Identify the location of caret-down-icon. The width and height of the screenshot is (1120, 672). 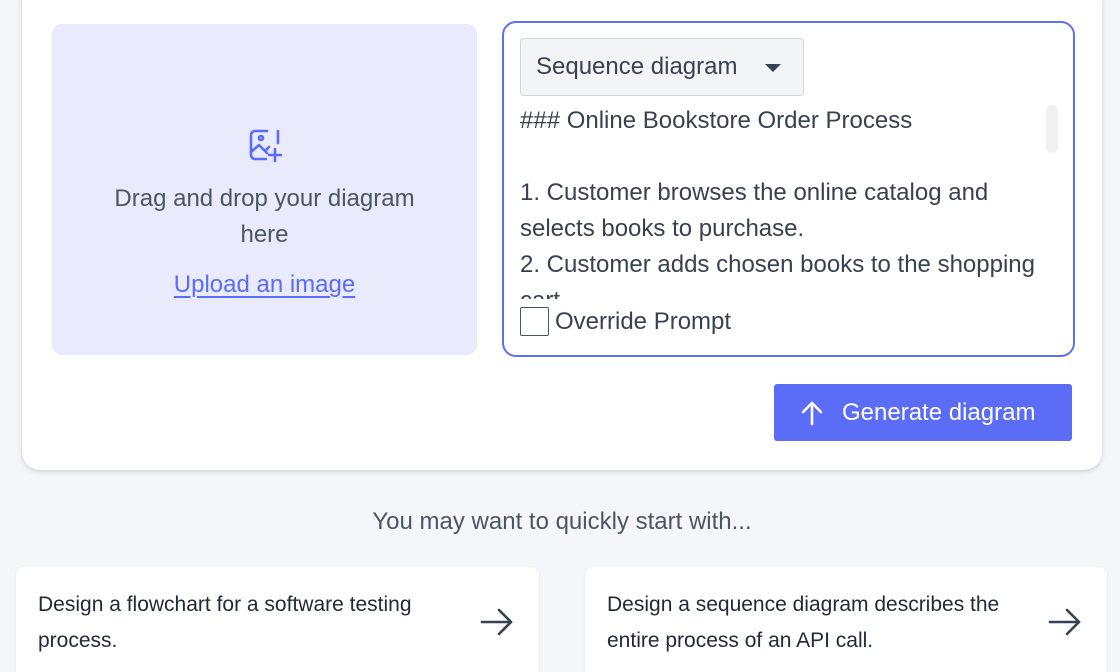
(773, 68).